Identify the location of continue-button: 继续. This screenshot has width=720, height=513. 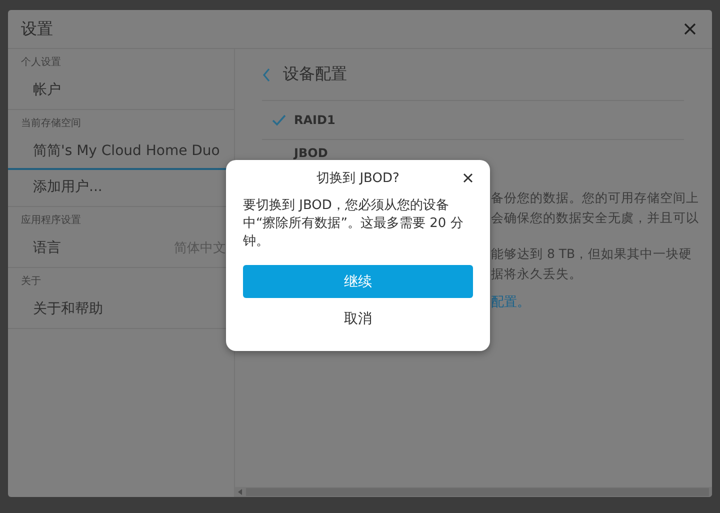
(358, 281).